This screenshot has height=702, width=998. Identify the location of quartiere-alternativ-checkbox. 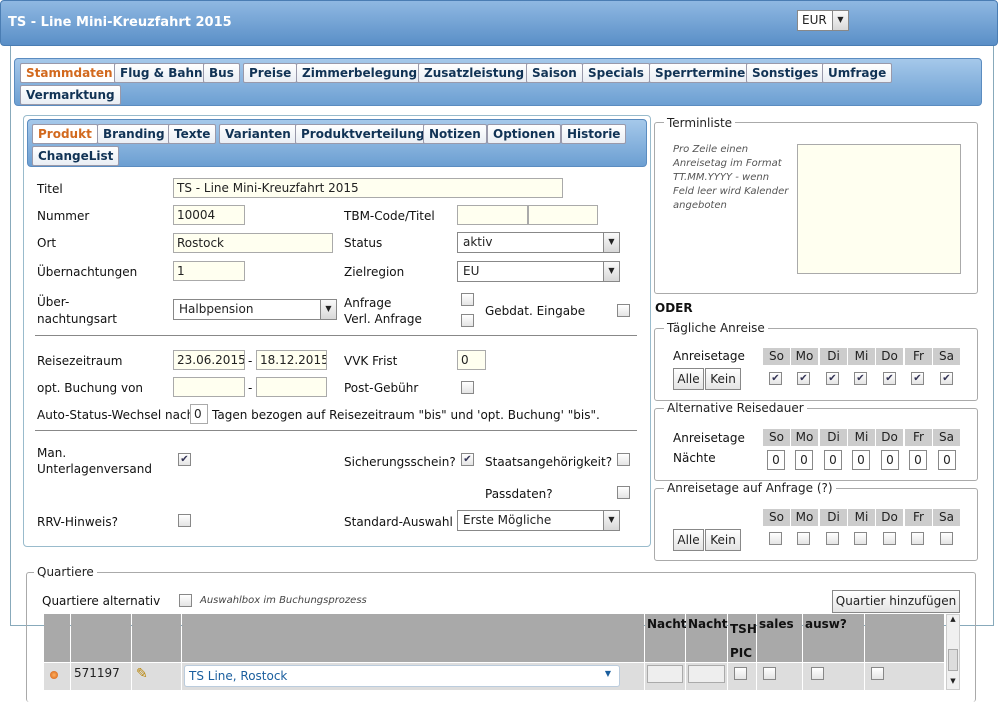
(185, 600).